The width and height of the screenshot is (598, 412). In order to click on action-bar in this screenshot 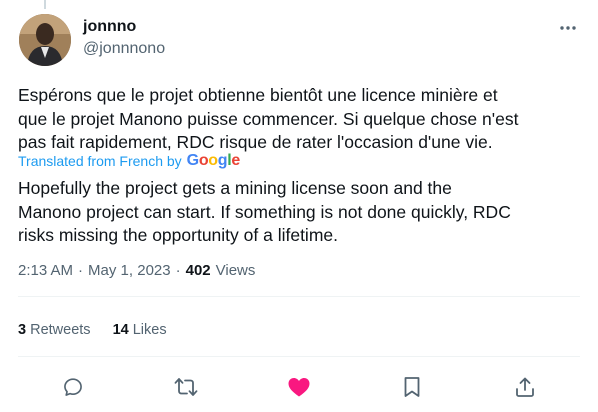, I will do `click(299, 387)`.